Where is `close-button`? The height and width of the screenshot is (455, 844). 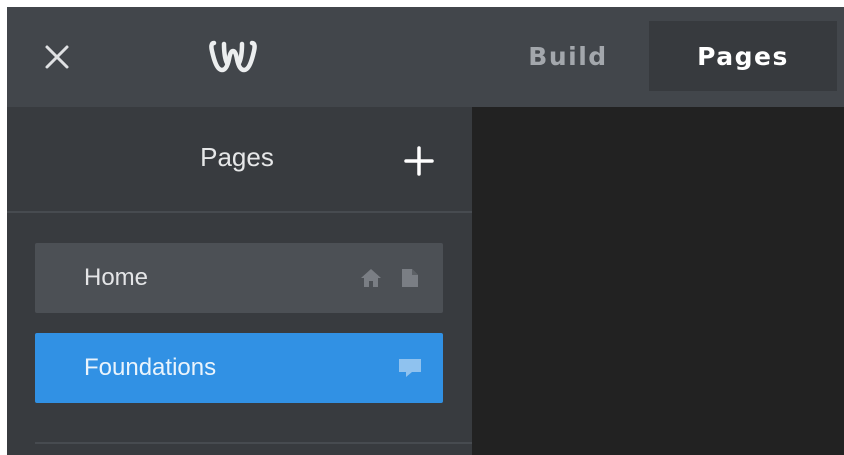
close-button is located at coordinates (57, 57).